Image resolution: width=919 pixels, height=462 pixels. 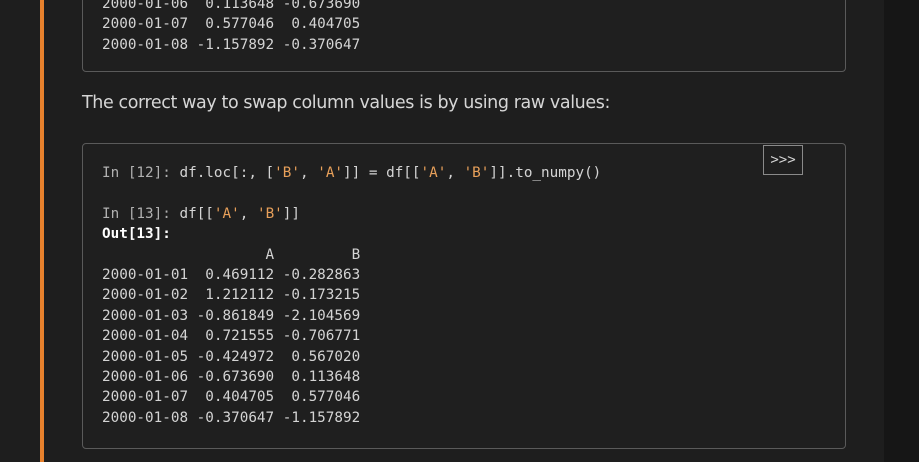 I want to click on output-line: 2000-01-08 -1.157892 -0.370647, so click(x=231, y=44).